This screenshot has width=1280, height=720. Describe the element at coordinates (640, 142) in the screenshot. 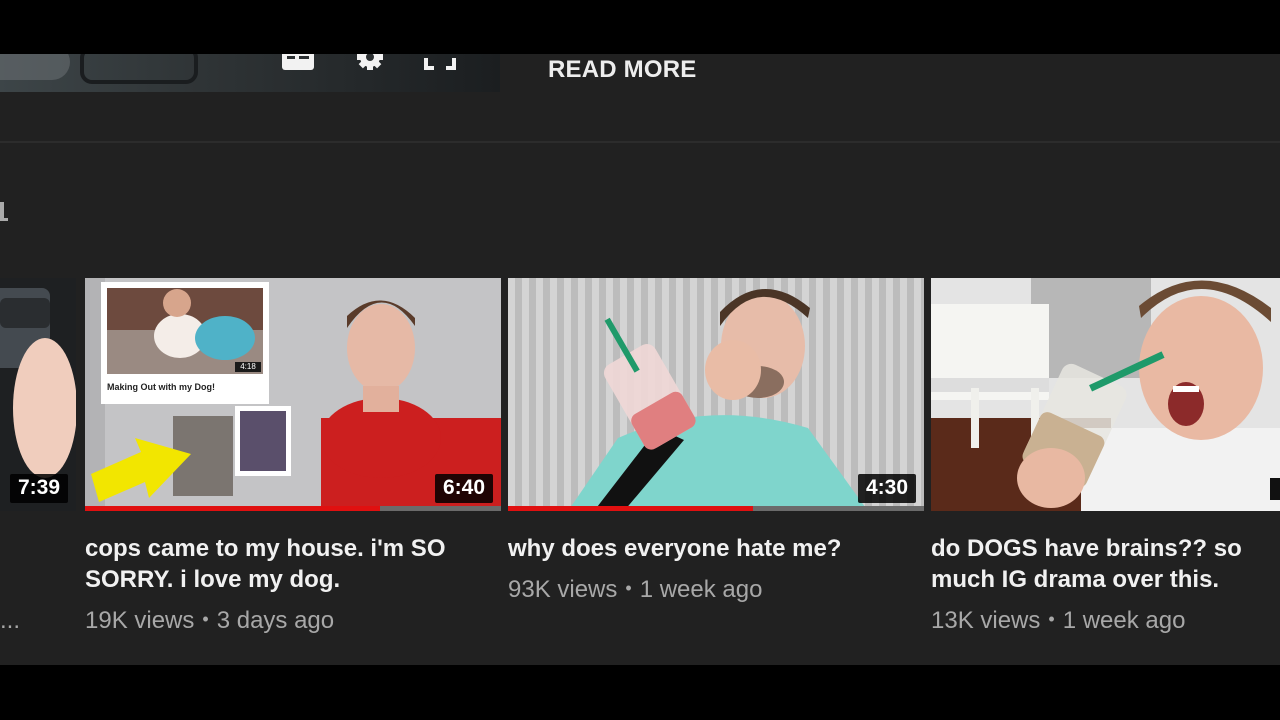

I see `section-divider` at that location.